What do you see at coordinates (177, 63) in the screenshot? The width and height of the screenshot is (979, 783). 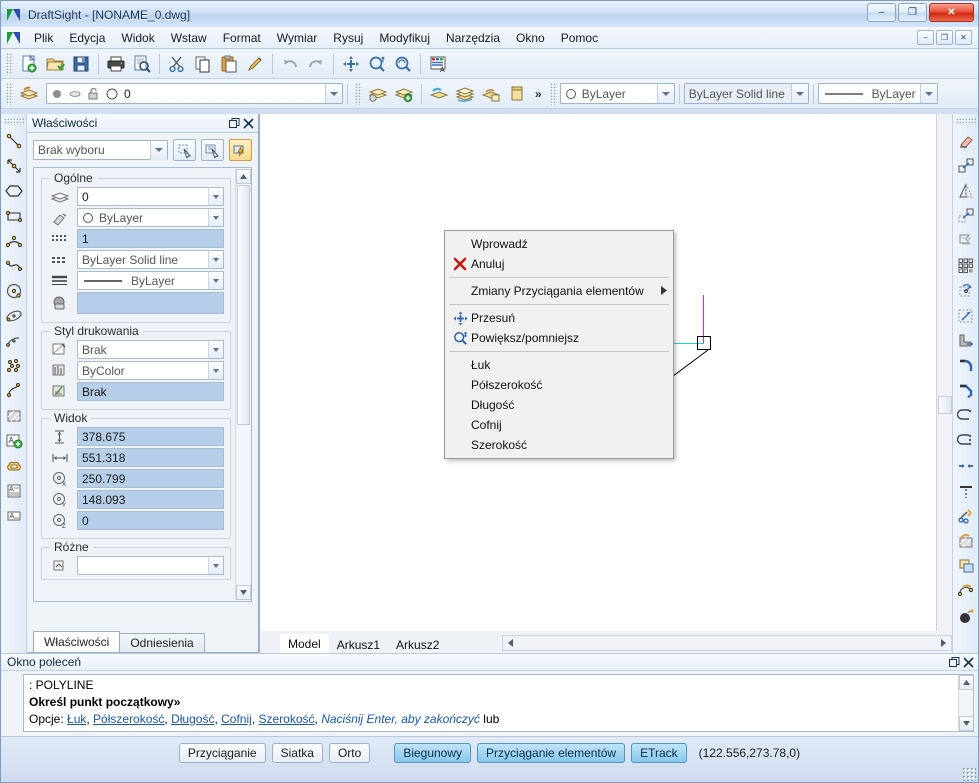 I see `cut-icon` at bounding box center [177, 63].